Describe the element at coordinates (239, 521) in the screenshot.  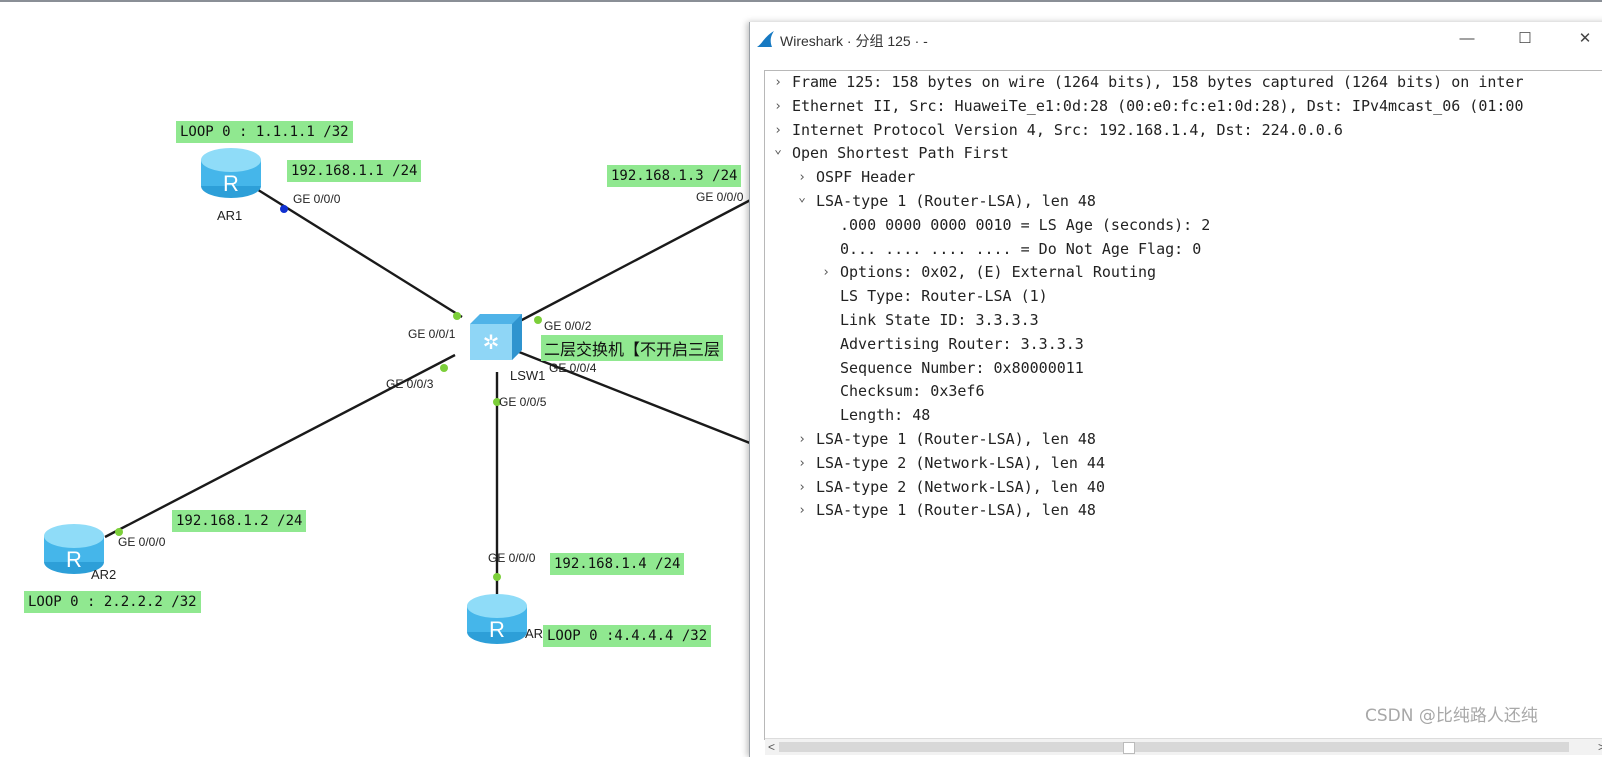
I see `label-ar2-ip: 192.168.1.2 /24` at that location.